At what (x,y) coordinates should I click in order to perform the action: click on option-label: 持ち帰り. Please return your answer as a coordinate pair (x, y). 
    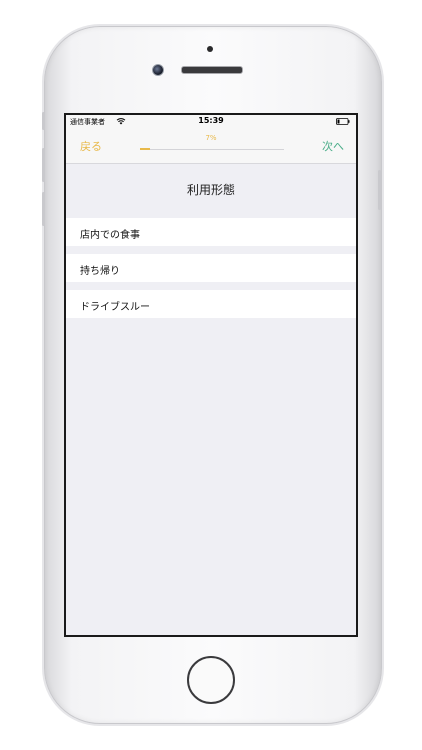
    Looking at the image, I should click on (100, 271).